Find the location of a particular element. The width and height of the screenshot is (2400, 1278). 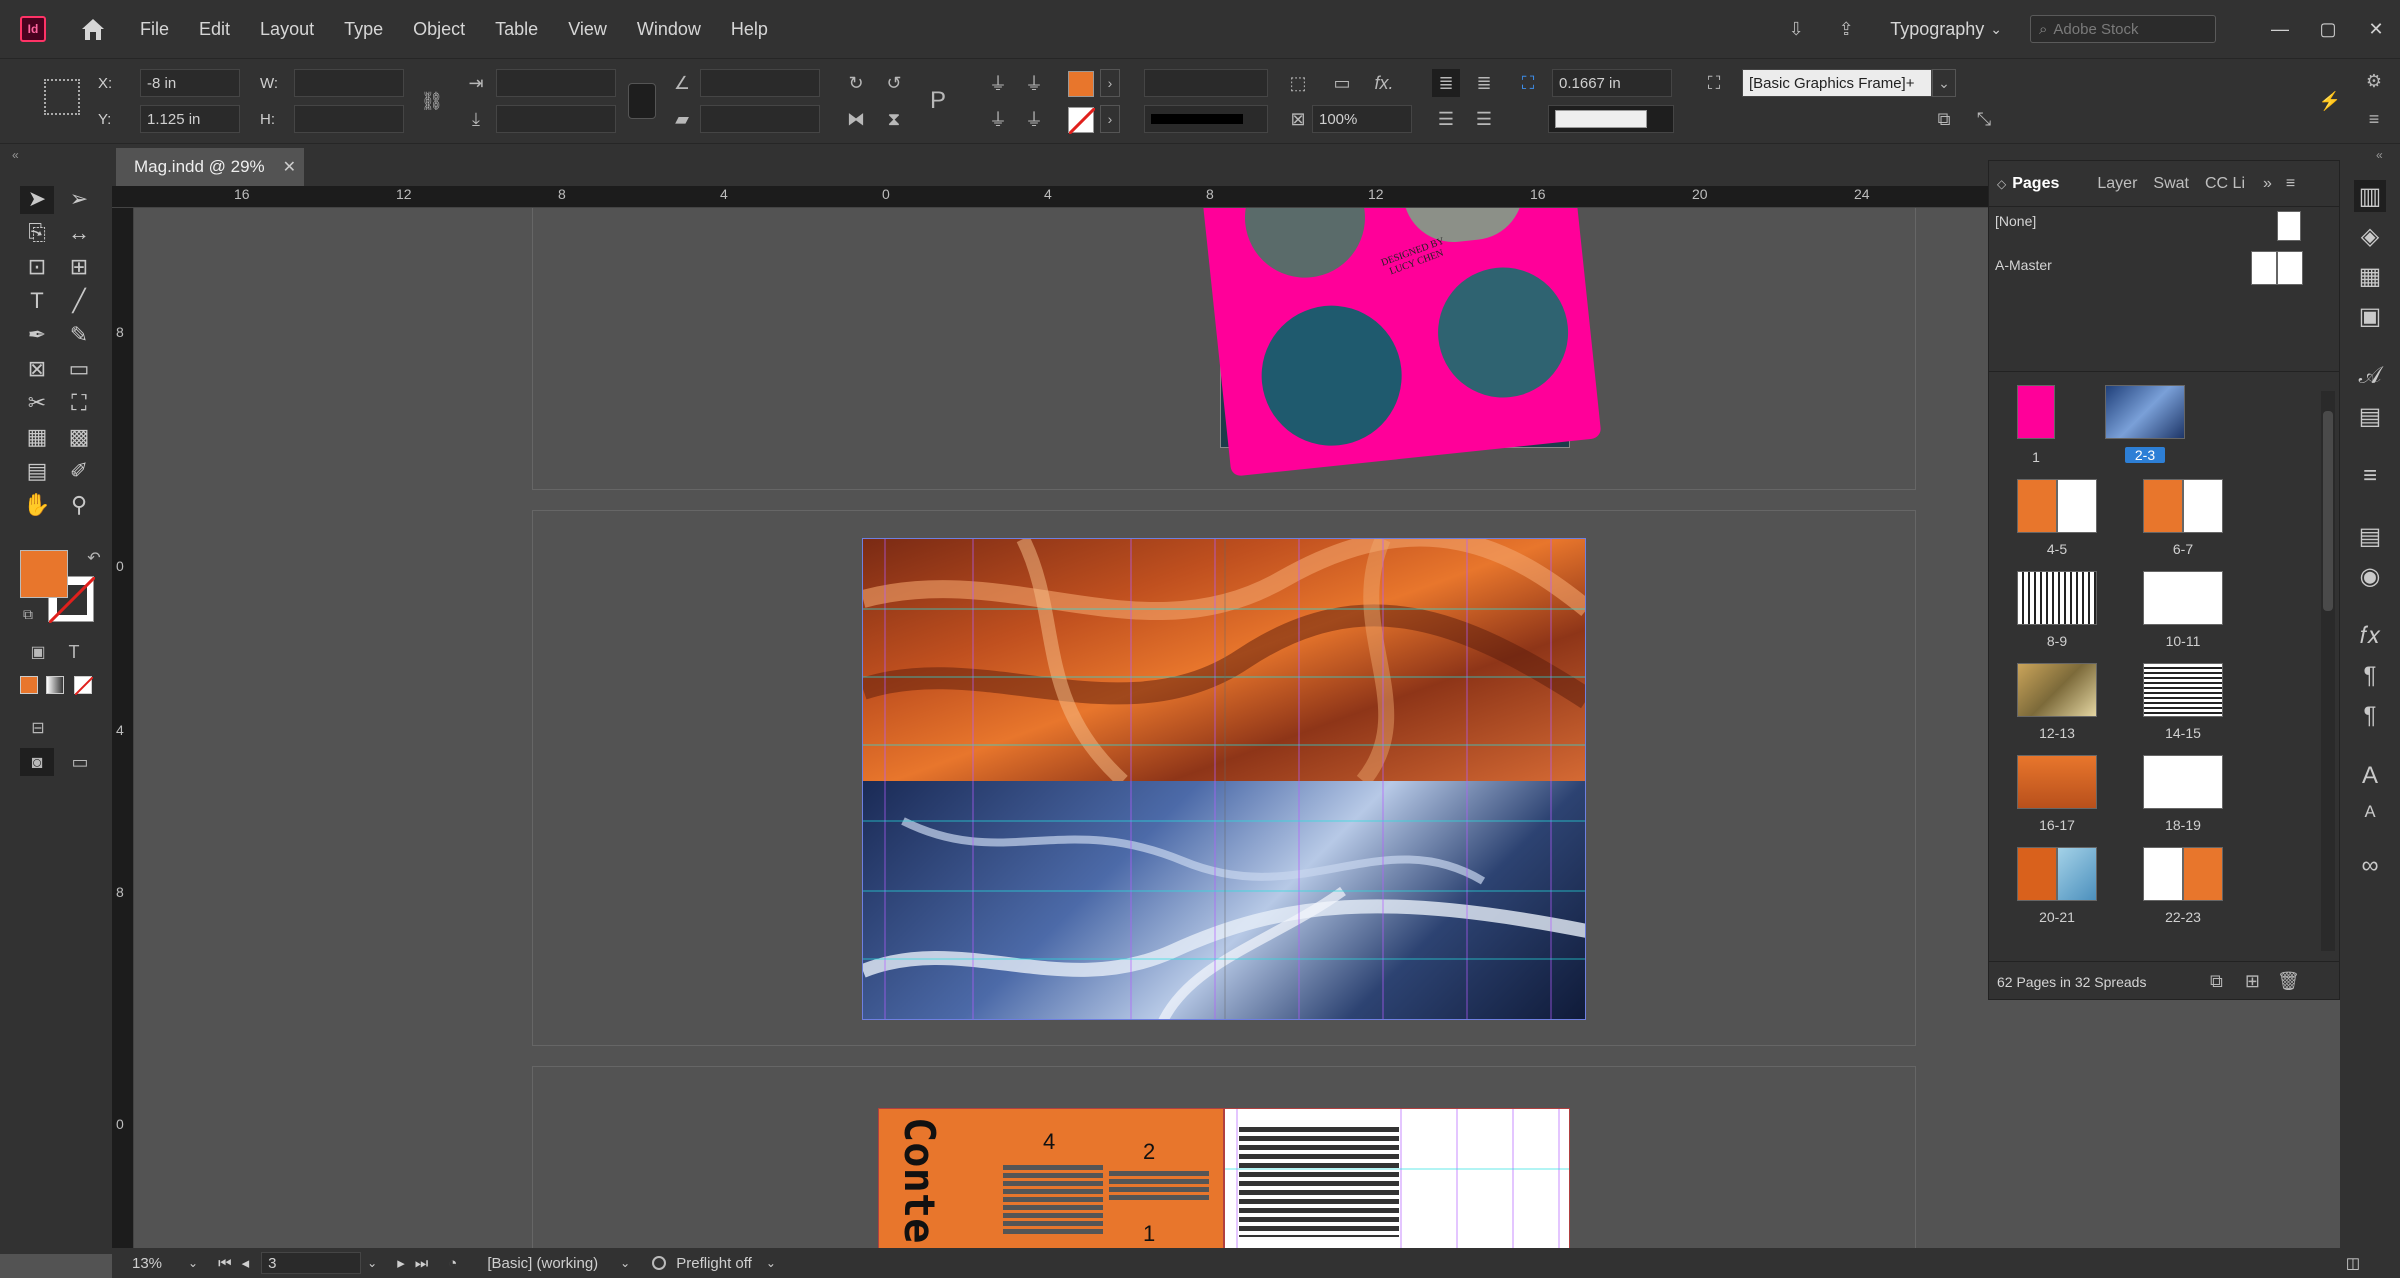

auto-fit-icon: ⧉ is located at coordinates (1944, 119).